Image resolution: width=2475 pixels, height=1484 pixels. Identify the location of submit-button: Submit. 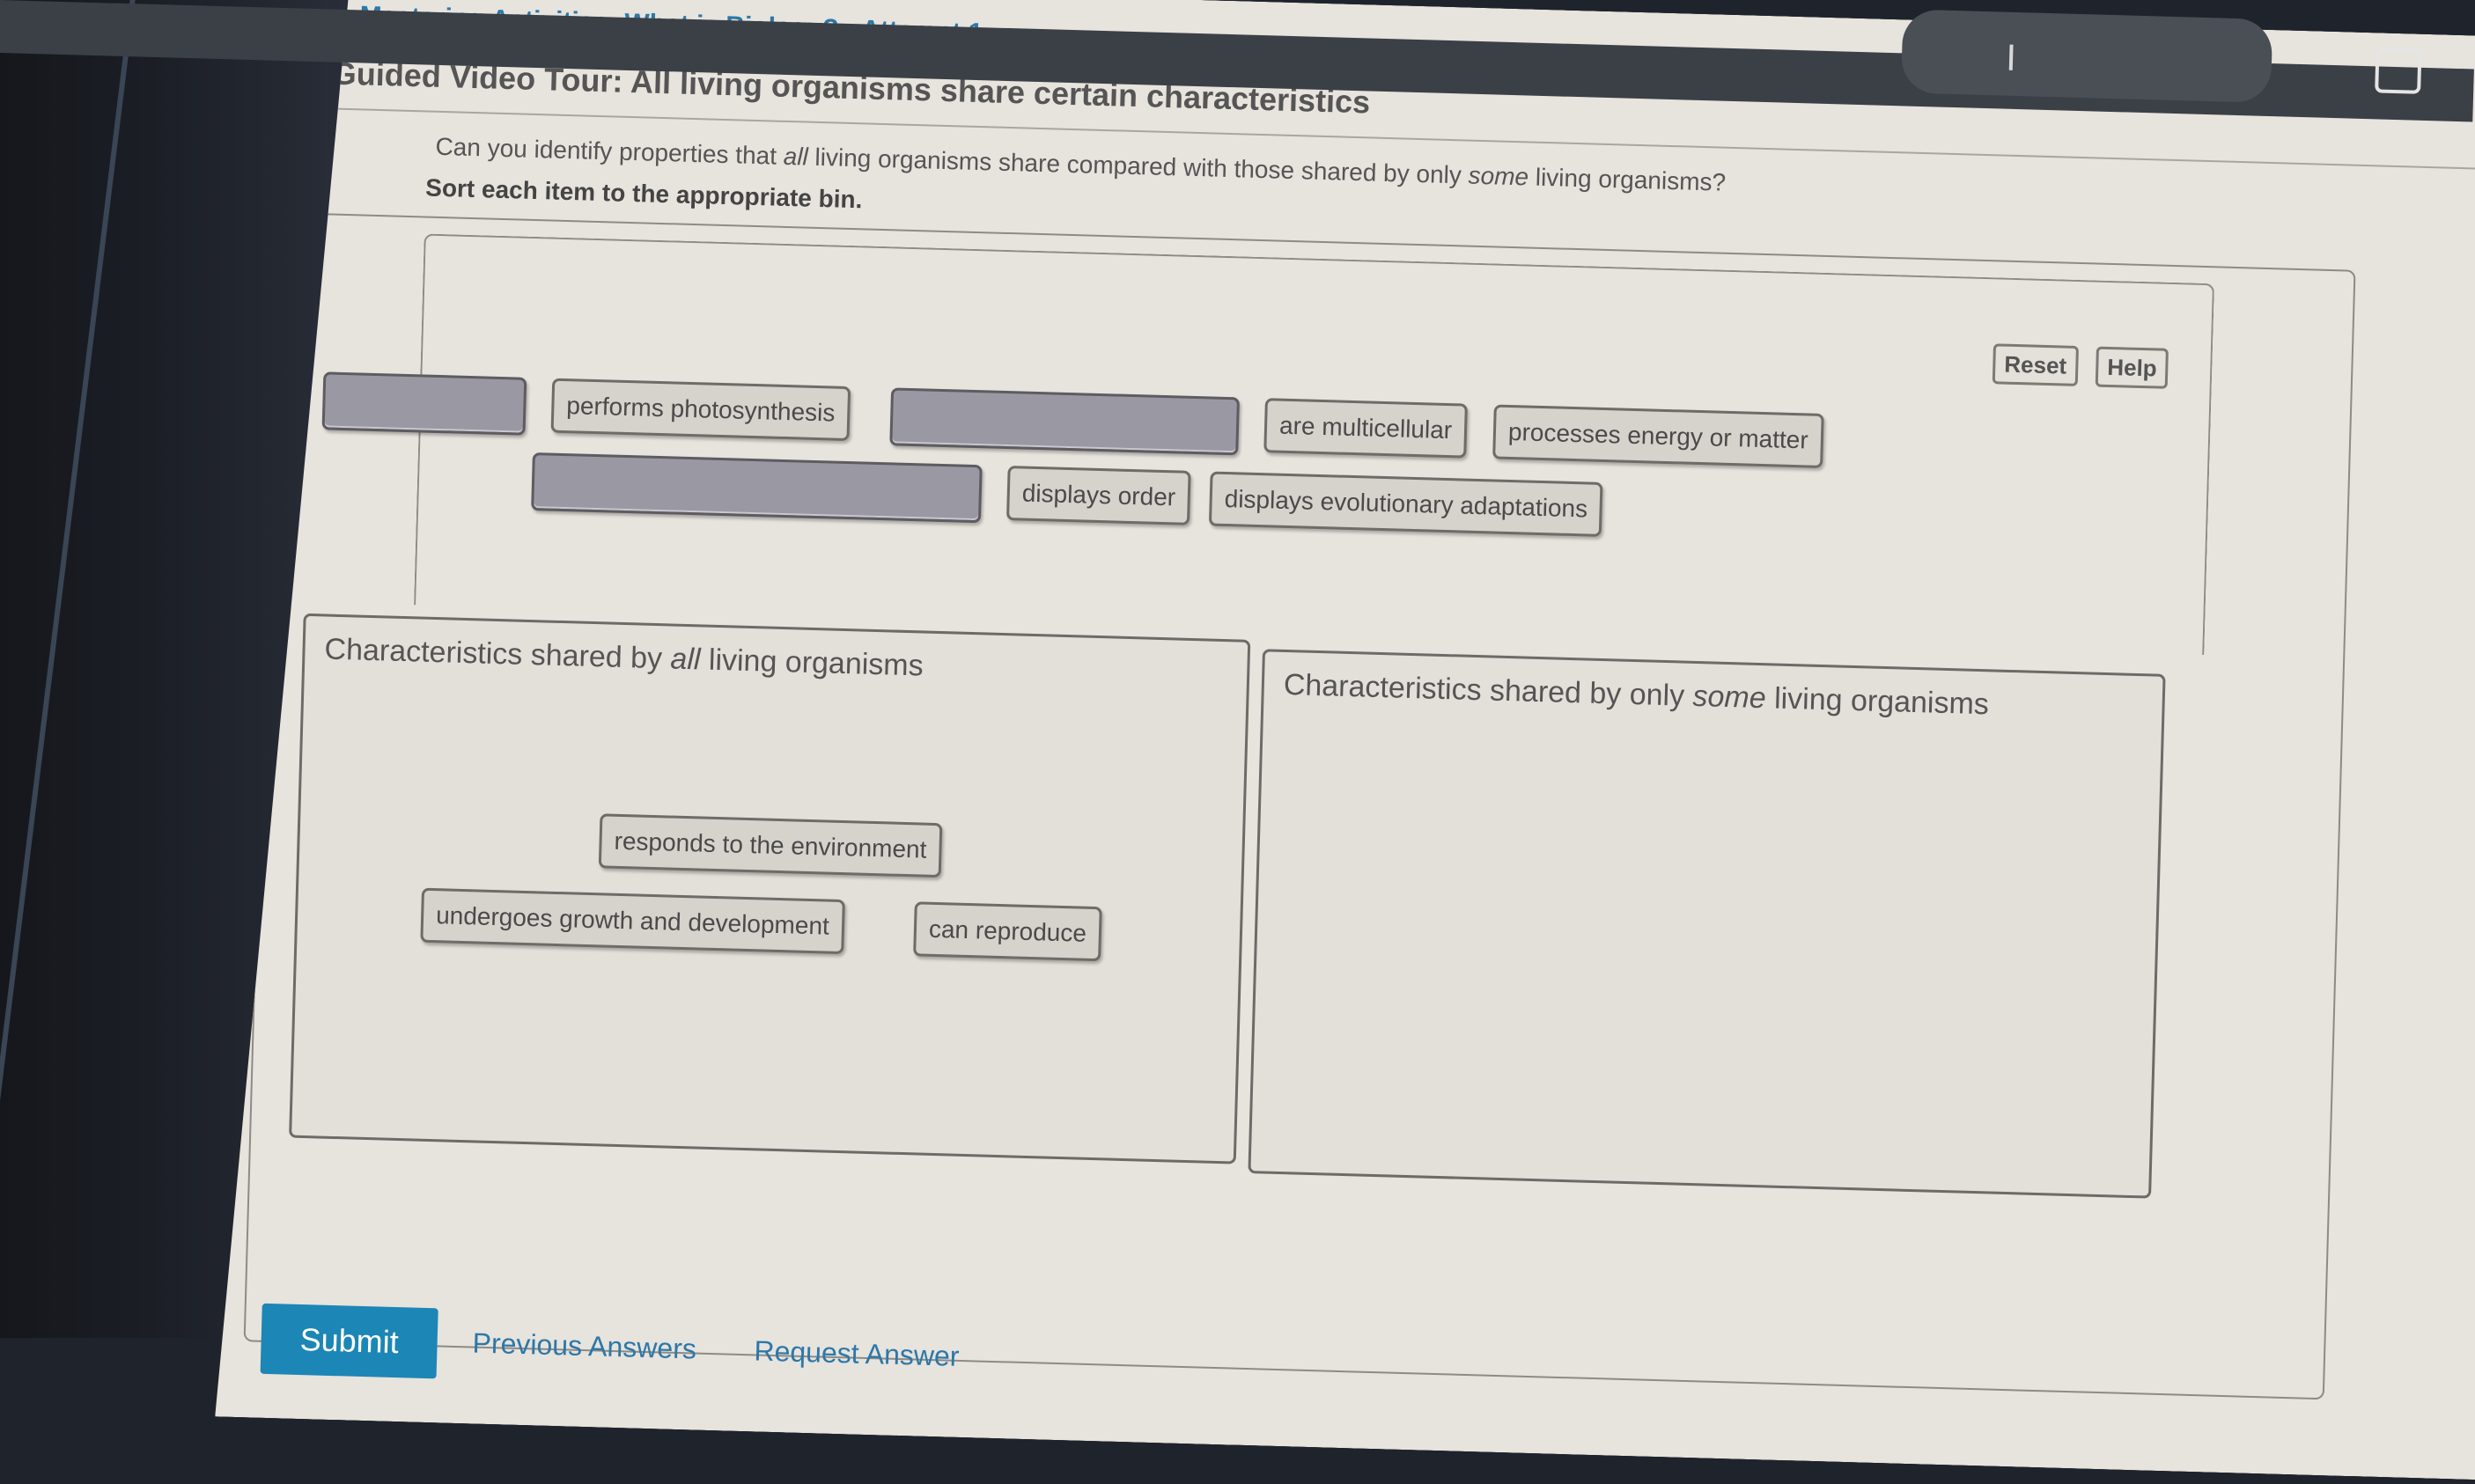
(349, 1341).